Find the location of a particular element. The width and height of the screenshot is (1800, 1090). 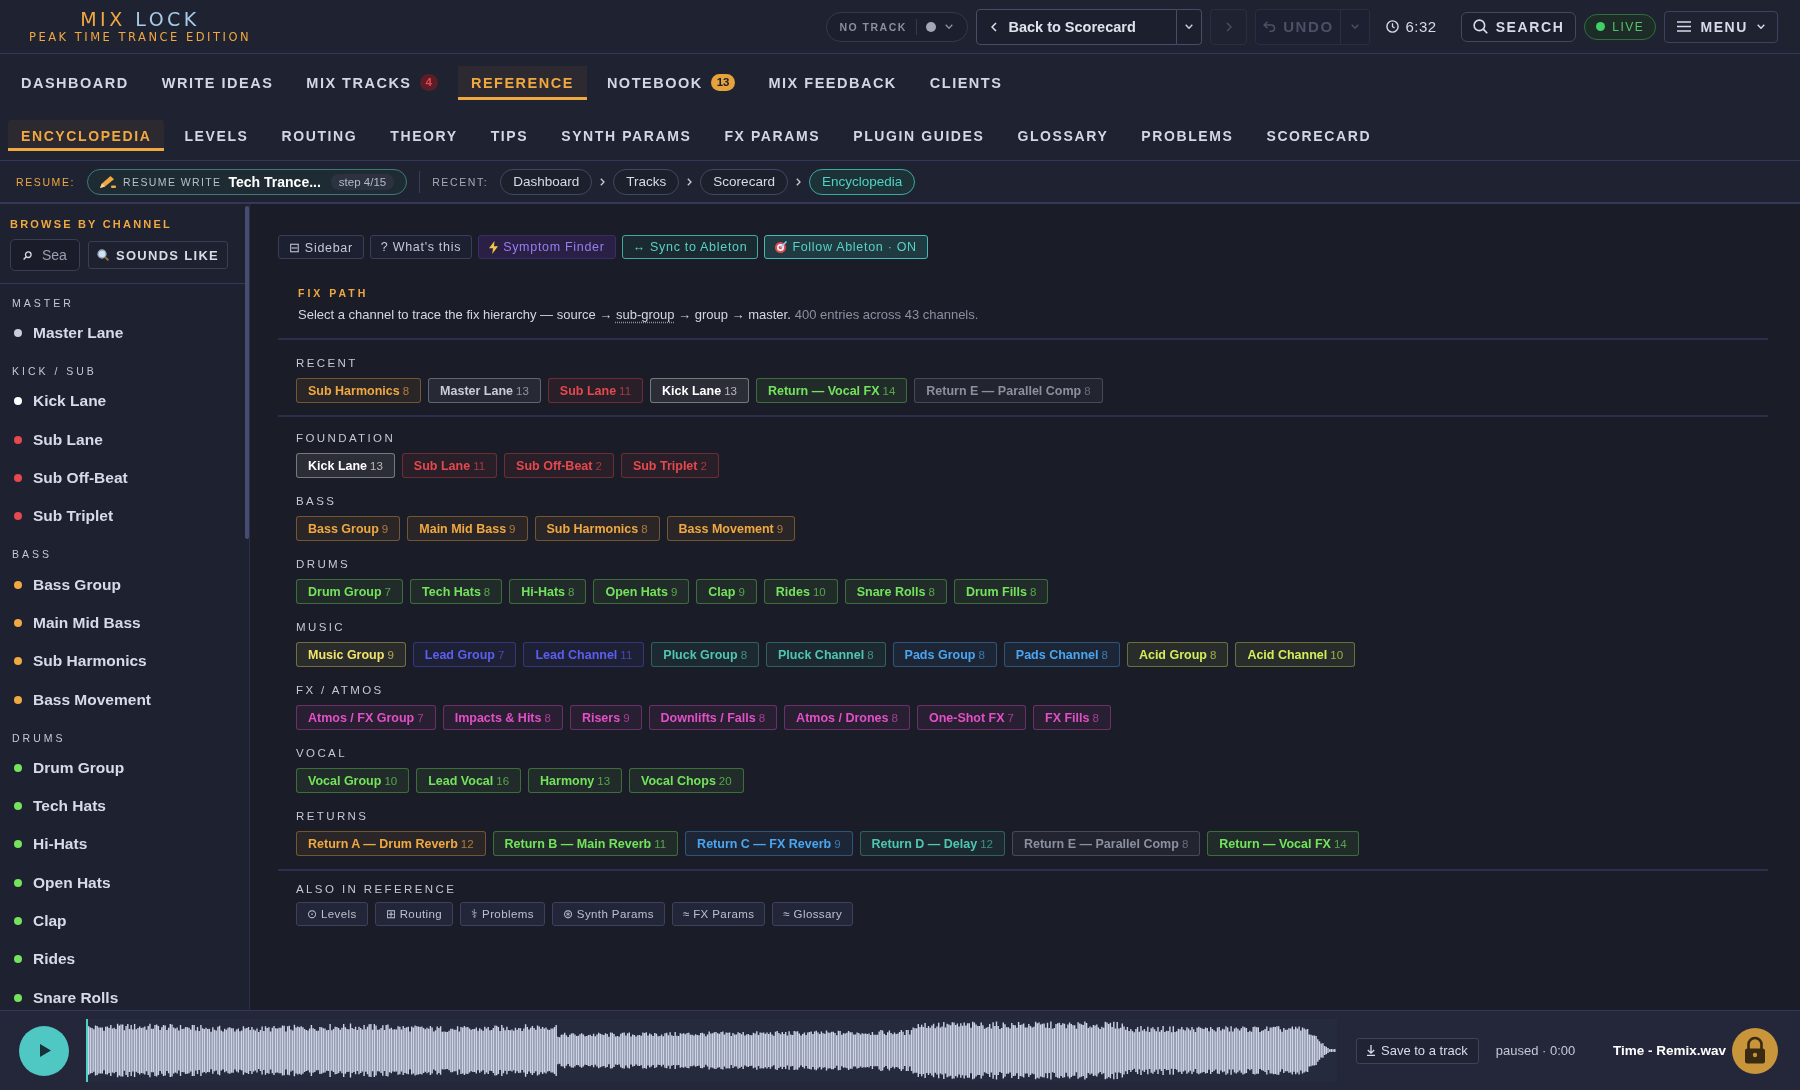

channel-item: Tech Hats is located at coordinates (59, 806).